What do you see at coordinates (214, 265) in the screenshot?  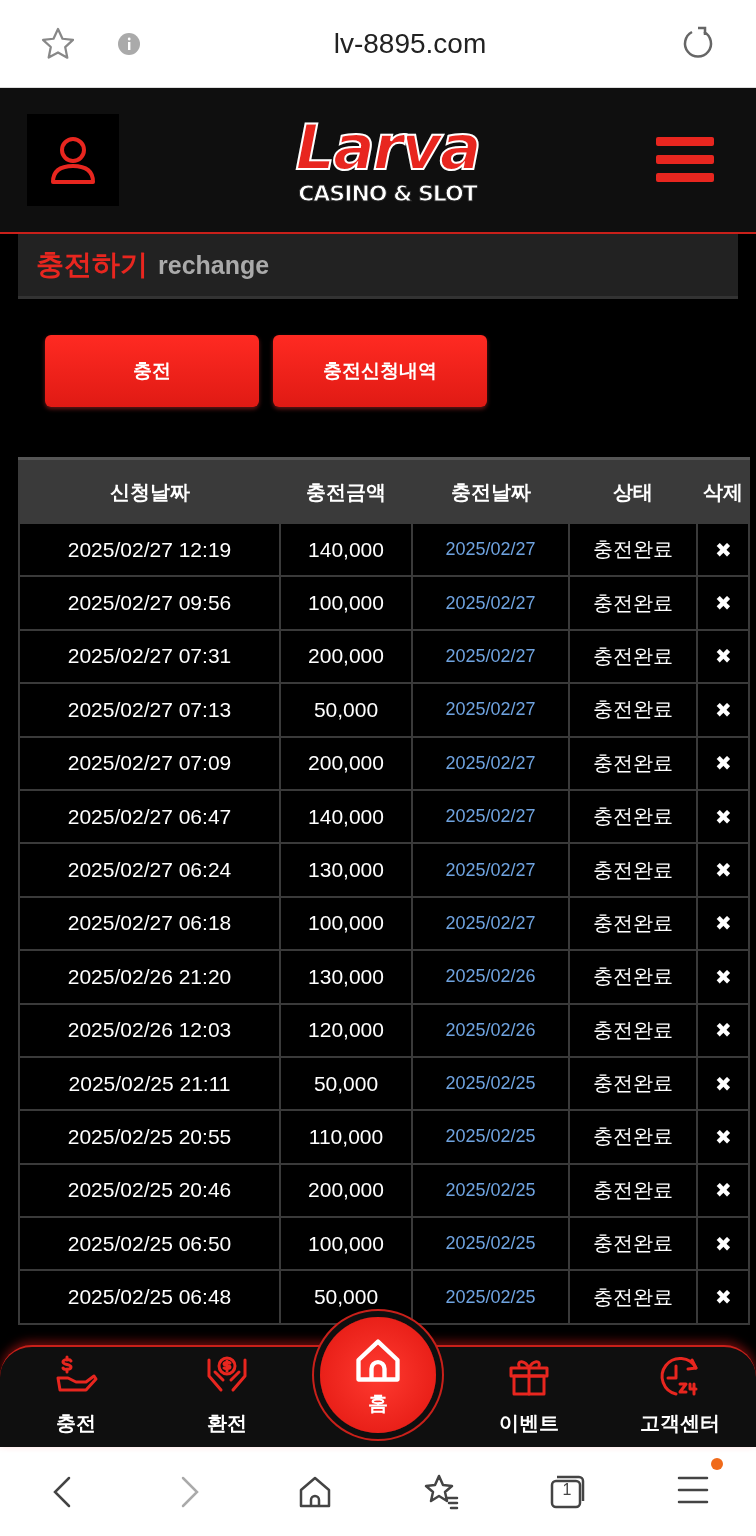 I see `section-subtitle: rechange` at bounding box center [214, 265].